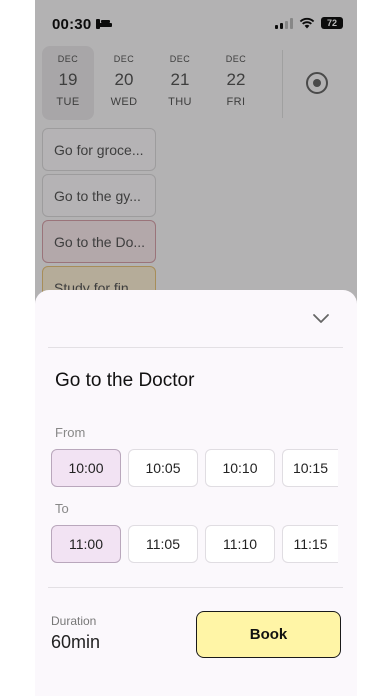 The width and height of the screenshot is (392, 696). I want to click on book-button: Book, so click(268, 634).